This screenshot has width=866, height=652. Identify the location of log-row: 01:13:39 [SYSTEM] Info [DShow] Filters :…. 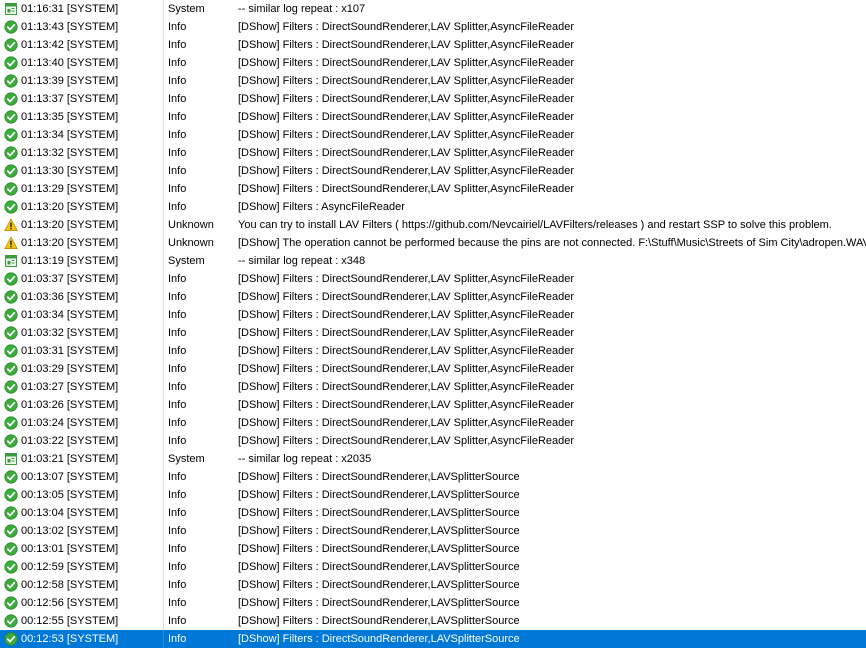
(433, 81).